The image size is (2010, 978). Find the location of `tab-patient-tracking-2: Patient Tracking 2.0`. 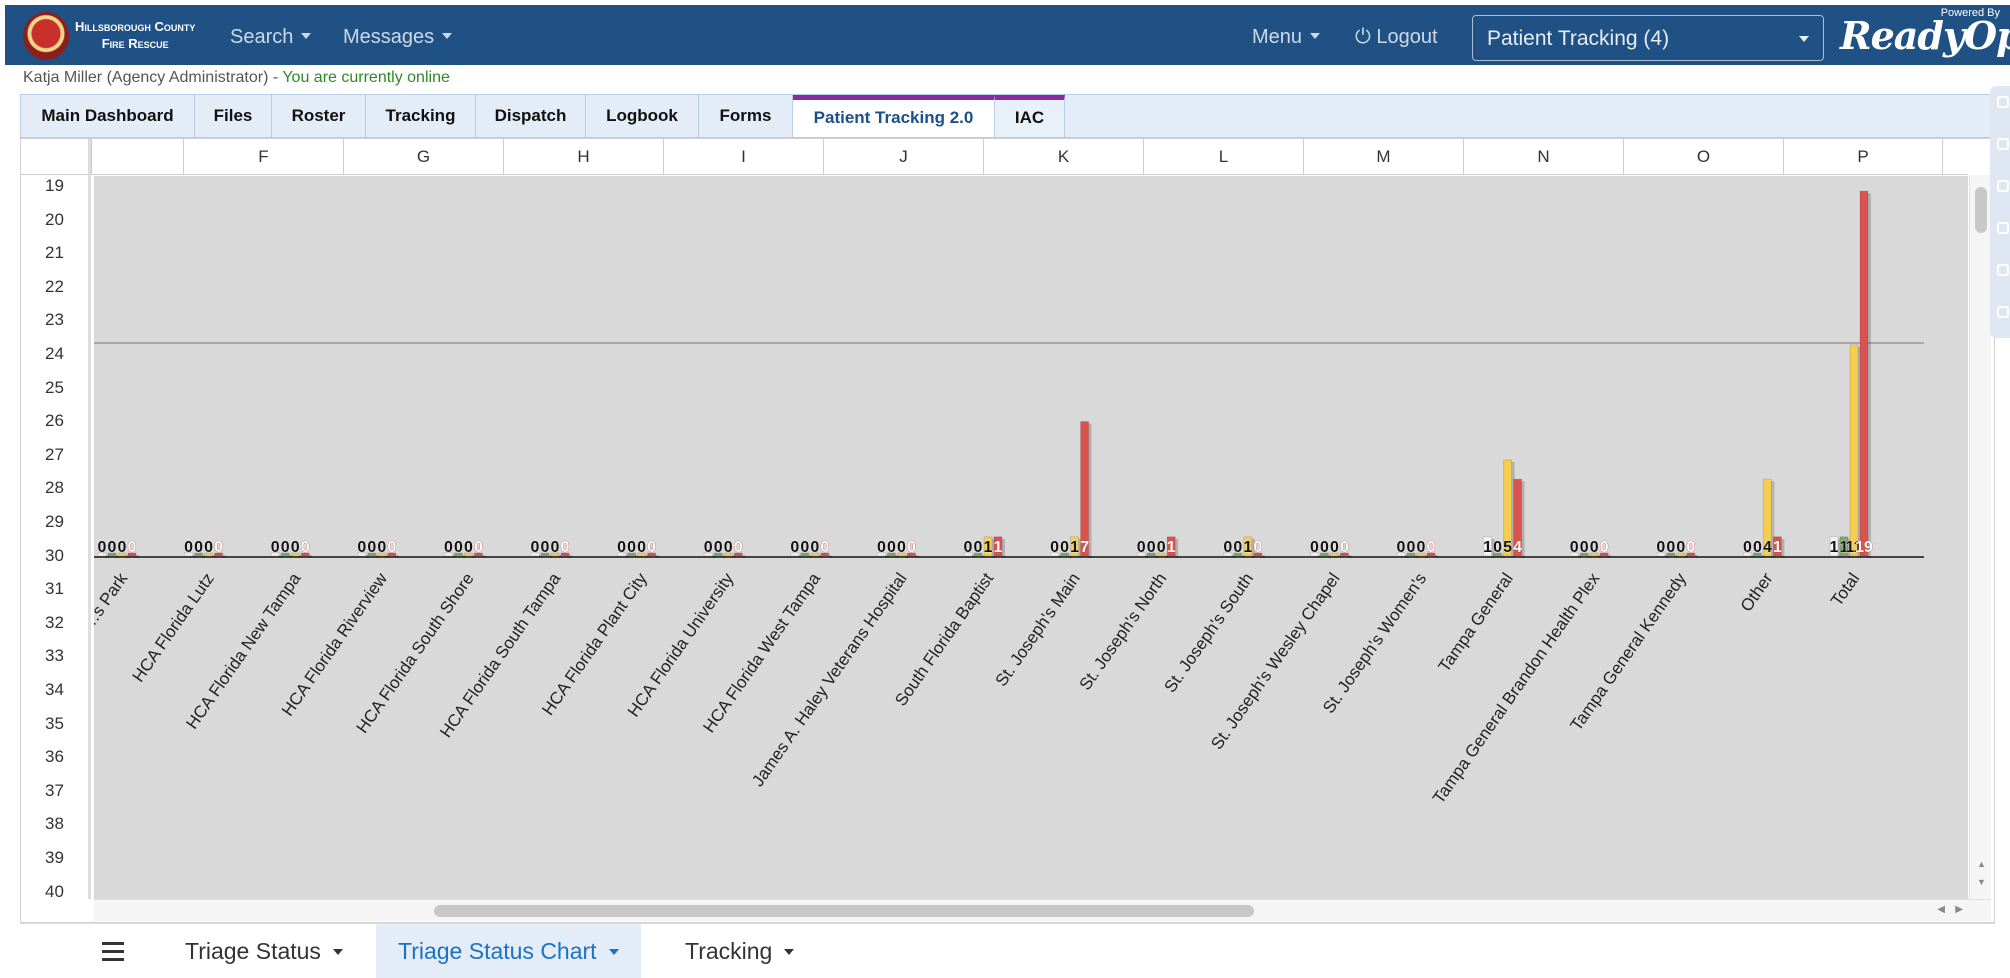

tab-patient-tracking-2: Patient Tracking 2.0 is located at coordinates (894, 116).